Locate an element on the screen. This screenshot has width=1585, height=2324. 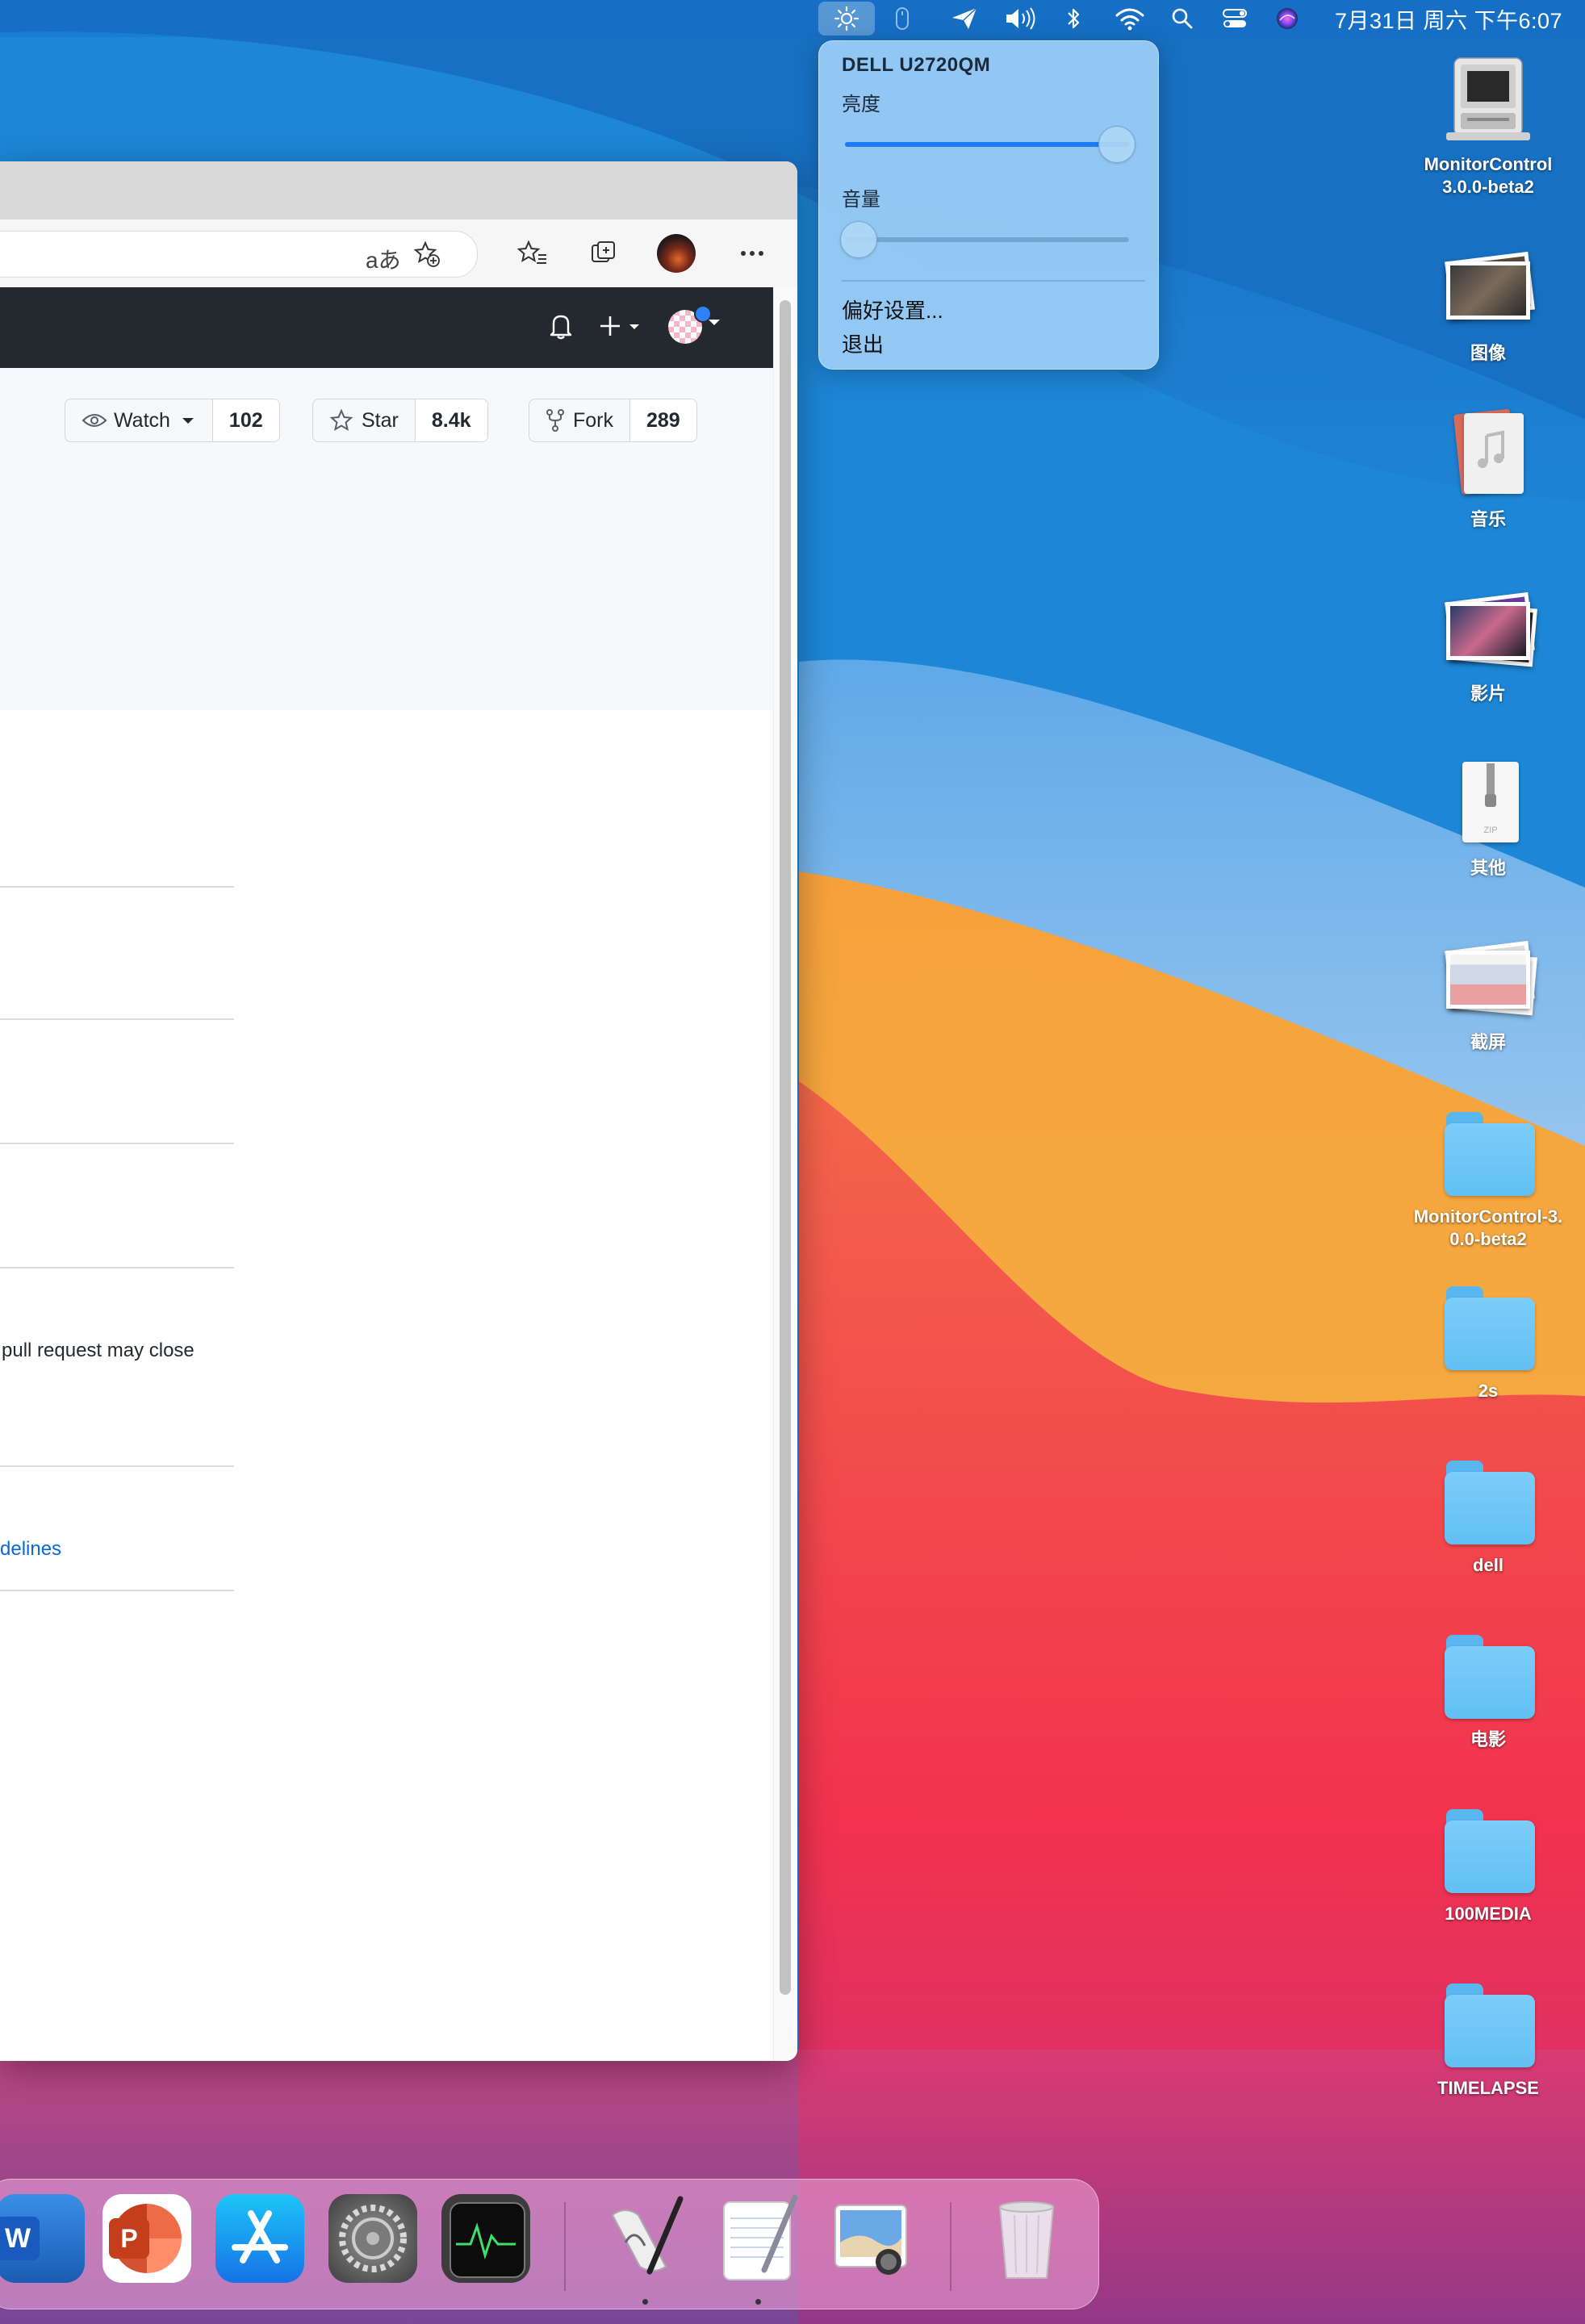
desktop-folder-dell: dell is located at coordinates (1488, 1514).